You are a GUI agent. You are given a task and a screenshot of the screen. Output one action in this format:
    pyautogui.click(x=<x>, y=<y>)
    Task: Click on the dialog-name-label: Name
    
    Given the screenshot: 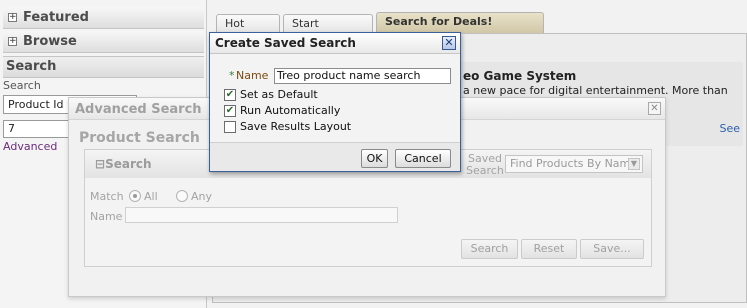 What is the action you would take?
    pyautogui.click(x=252, y=75)
    